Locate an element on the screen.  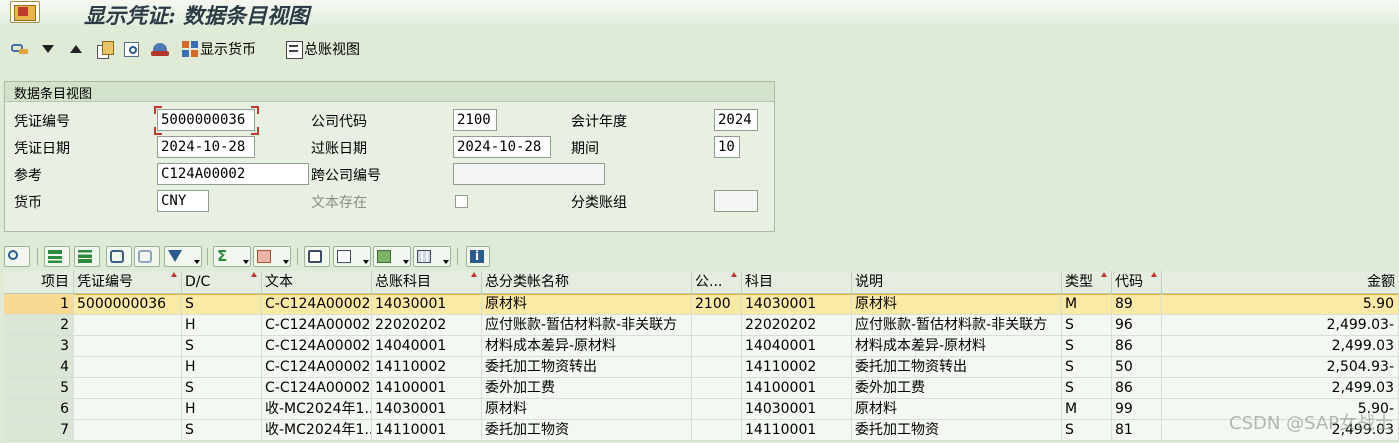
doc-no-field: 5000000036 is located at coordinates (206, 120).